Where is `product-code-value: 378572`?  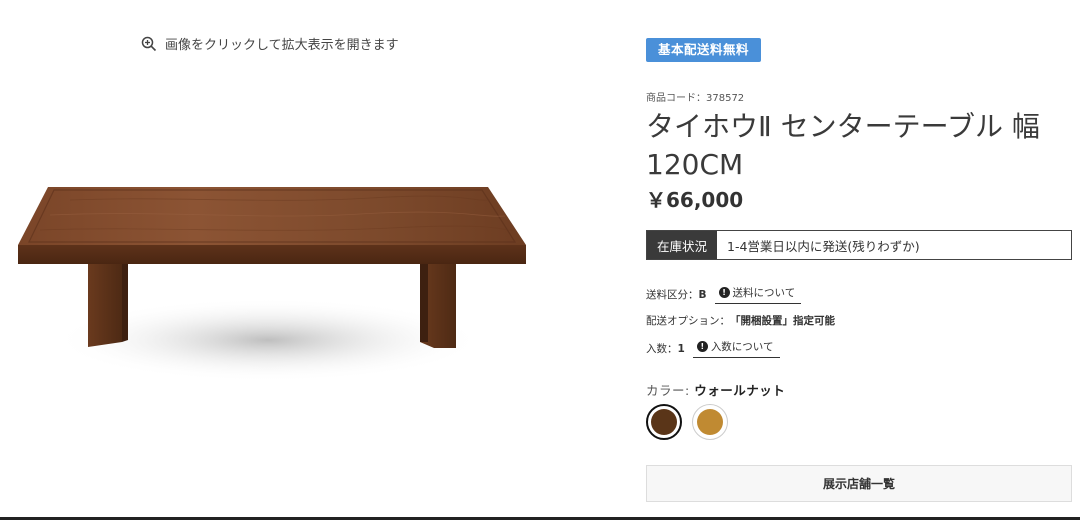
product-code-value: 378572 is located at coordinates (725, 98).